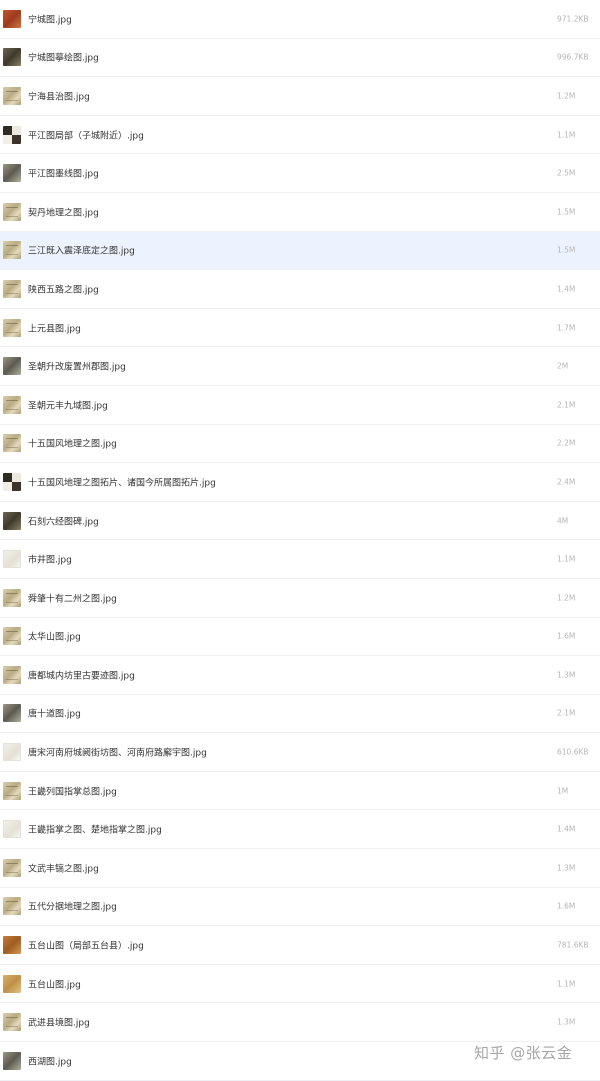 The image size is (600, 1081). What do you see at coordinates (300, 559) in the screenshot?
I see `file-row: 市井图.jpg 1.1M` at bounding box center [300, 559].